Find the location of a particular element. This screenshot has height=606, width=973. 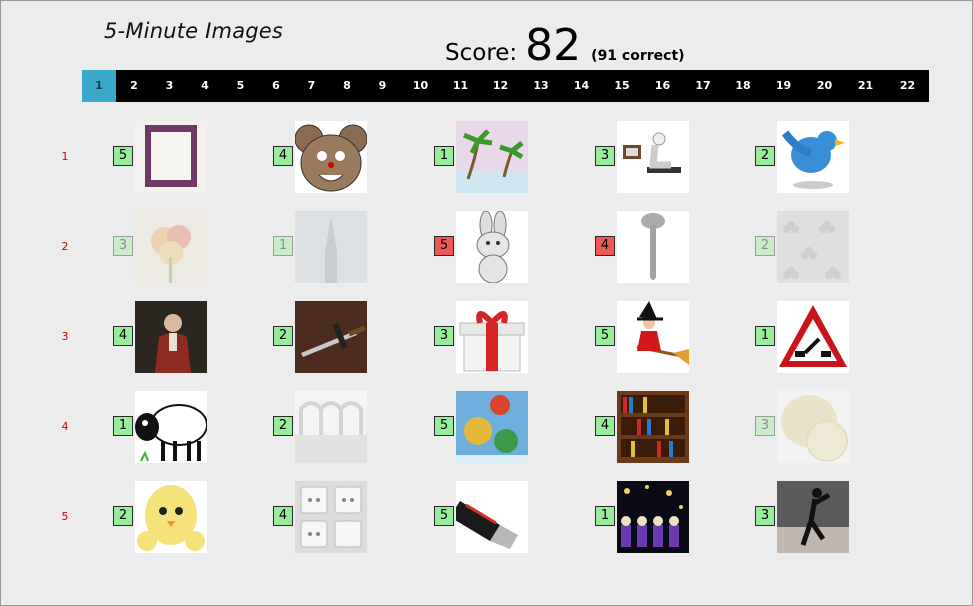

score-label: Score: is located at coordinates (481, 53).